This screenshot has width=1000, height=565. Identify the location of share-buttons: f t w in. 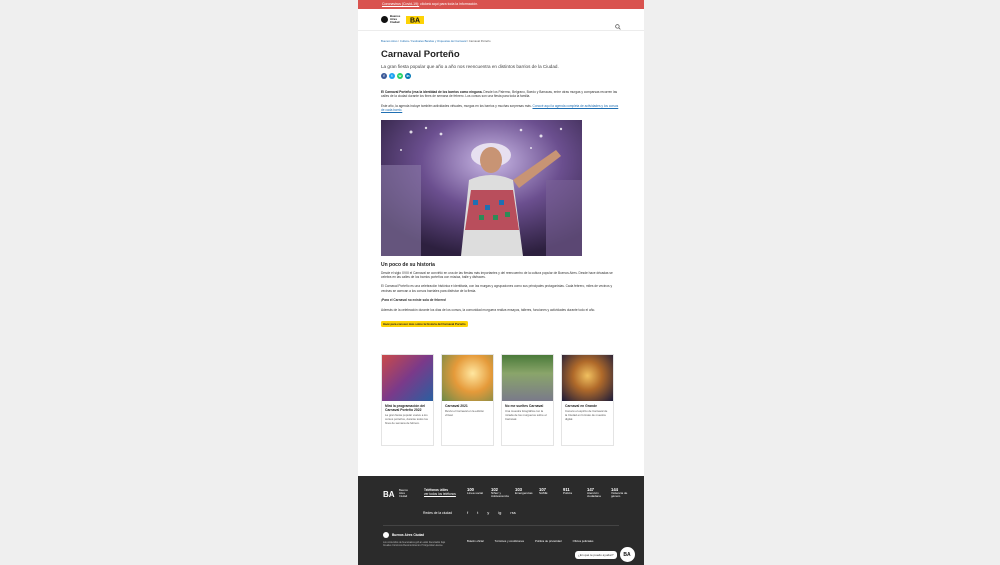
(501, 76).